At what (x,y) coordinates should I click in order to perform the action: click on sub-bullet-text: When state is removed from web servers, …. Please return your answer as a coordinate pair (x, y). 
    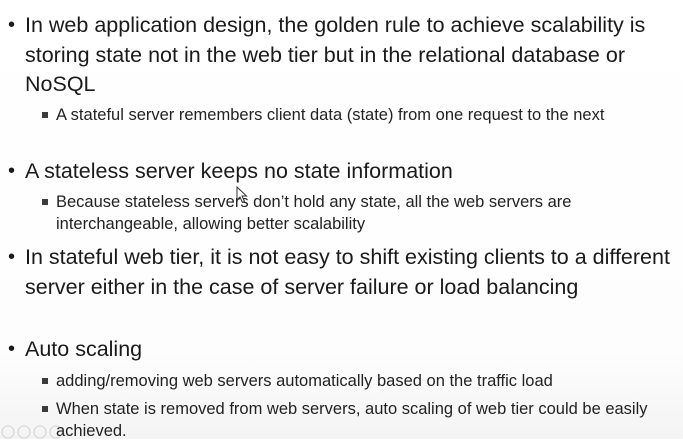
    Looking at the image, I should click on (352, 420).